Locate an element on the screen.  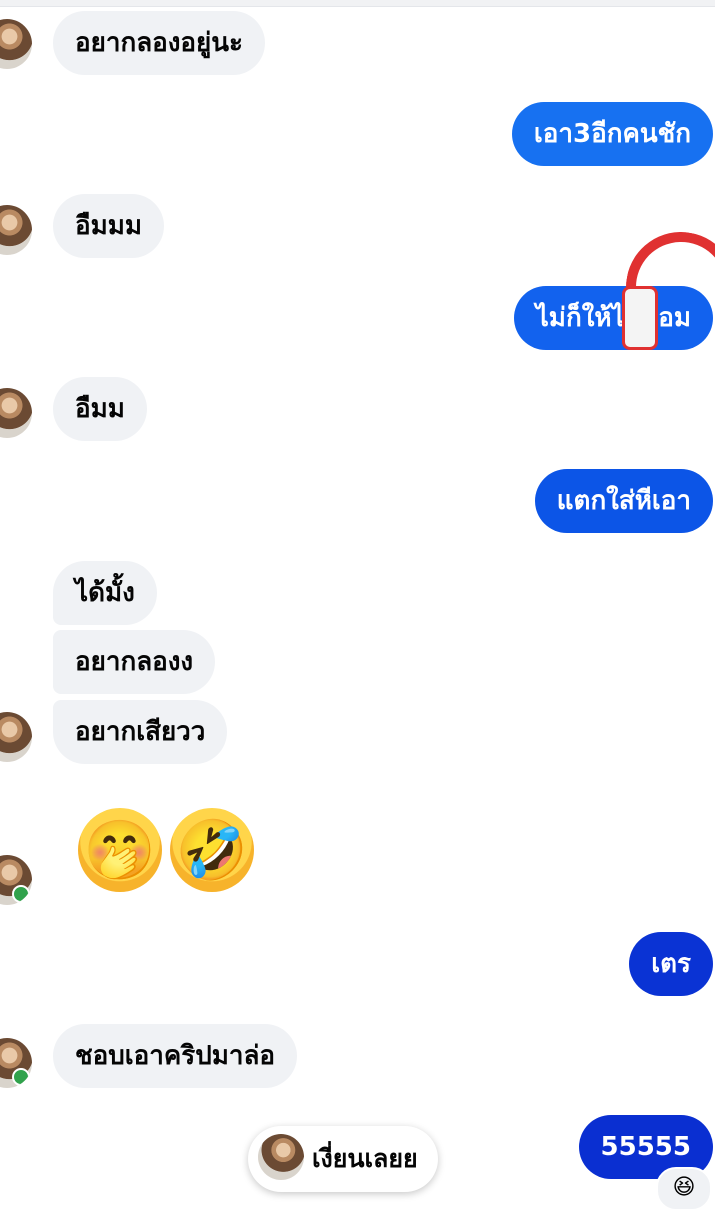
new-message-preview-pill: เงี่ยนเลยย is located at coordinates (343, 1159).